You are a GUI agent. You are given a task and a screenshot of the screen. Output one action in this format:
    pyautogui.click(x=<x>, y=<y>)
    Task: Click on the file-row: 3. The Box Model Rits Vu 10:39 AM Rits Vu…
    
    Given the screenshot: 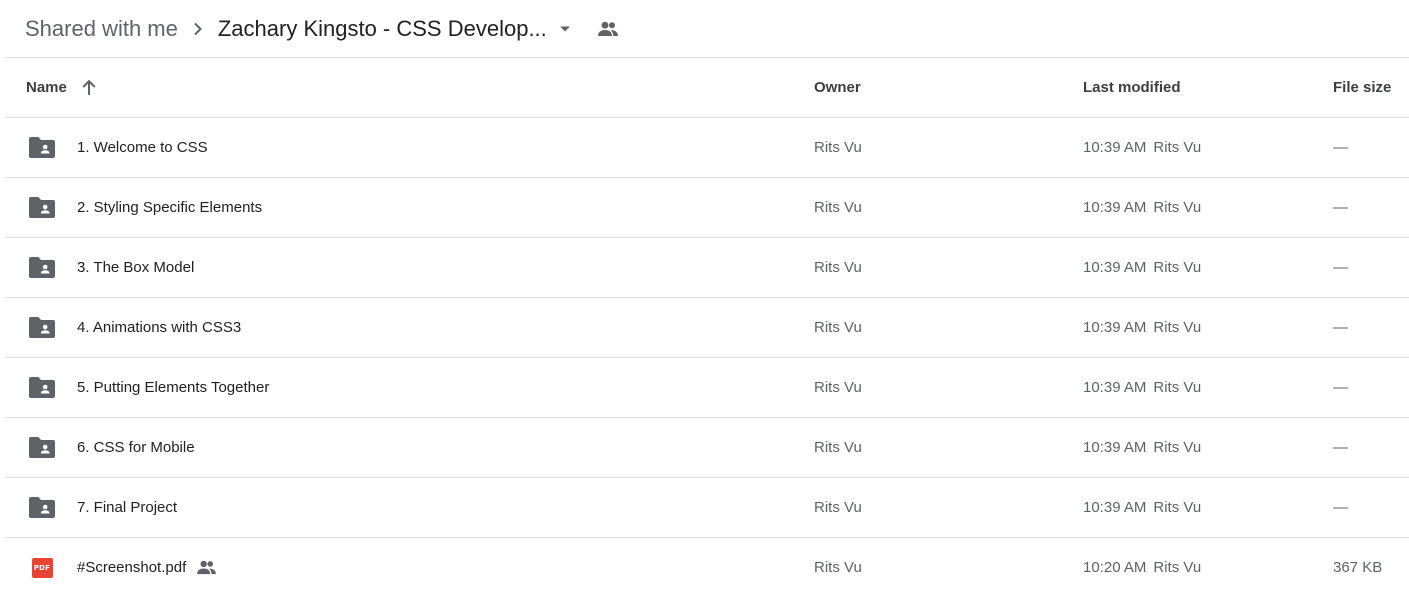 What is the action you would take?
    pyautogui.click(x=707, y=268)
    